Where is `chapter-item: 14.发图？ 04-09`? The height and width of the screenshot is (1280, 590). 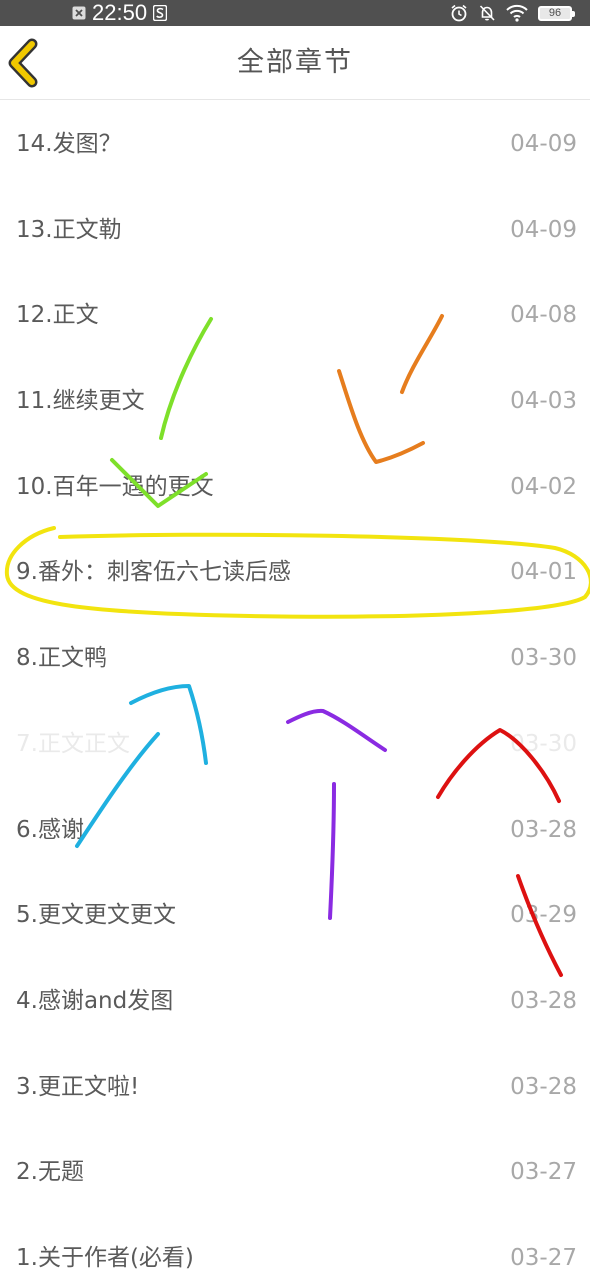
chapter-item: 14.发图？ 04-09 is located at coordinates (295, 143).